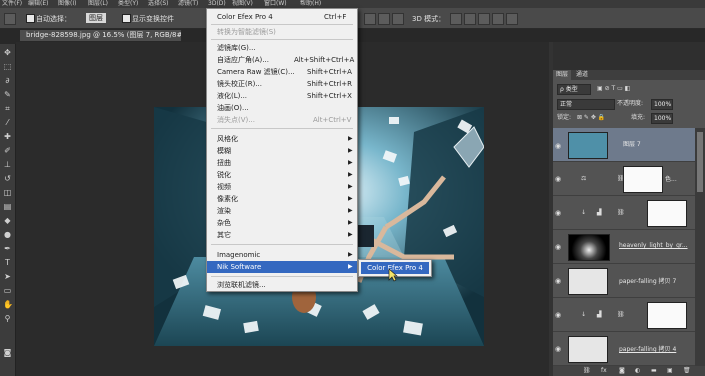 The height and width of the screenshot is (376, 705). I want to click on history-brush-tool-icon: ↺, so click(7, 178).